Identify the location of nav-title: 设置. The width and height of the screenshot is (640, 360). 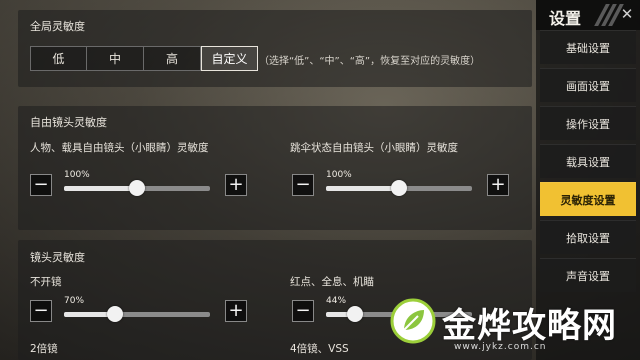
(565, 18).